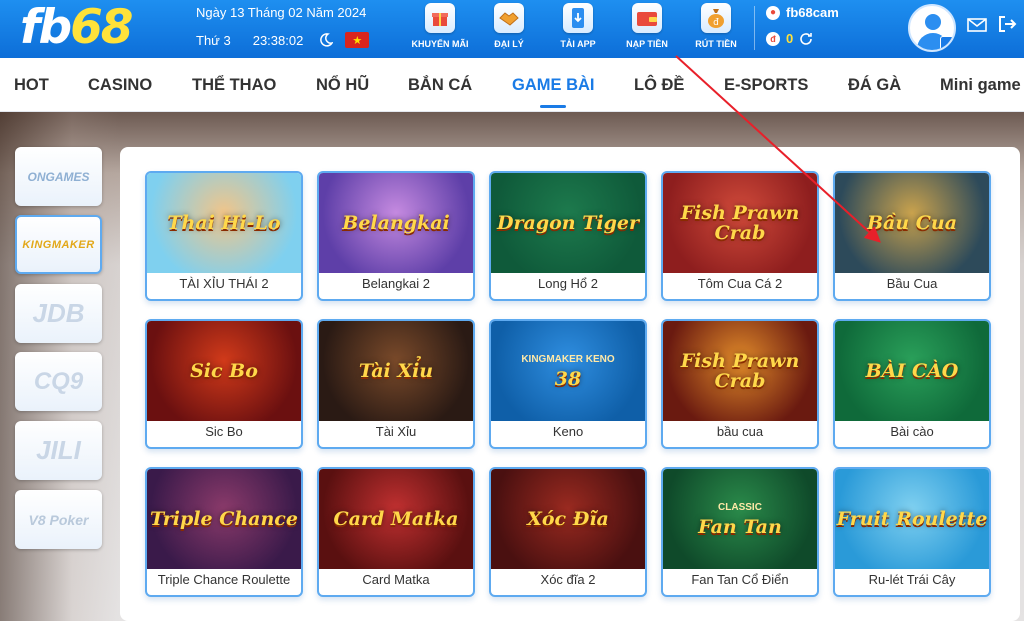 This screenshot has width=1024, height=621. I want to click on provider-v8poker: V8 Poker, so click(58, 519).